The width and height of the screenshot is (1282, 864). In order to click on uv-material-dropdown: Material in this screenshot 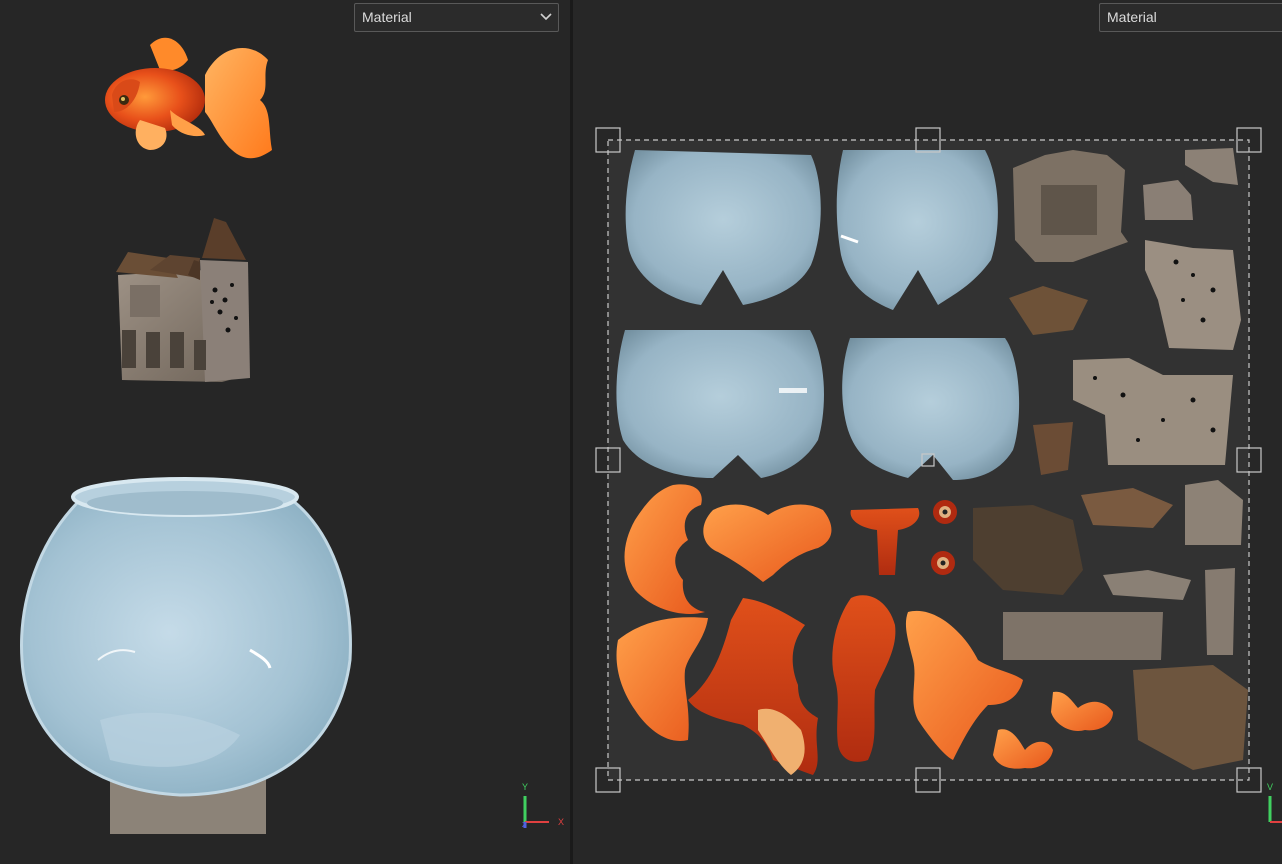, I will do `click(1190, 17)`.